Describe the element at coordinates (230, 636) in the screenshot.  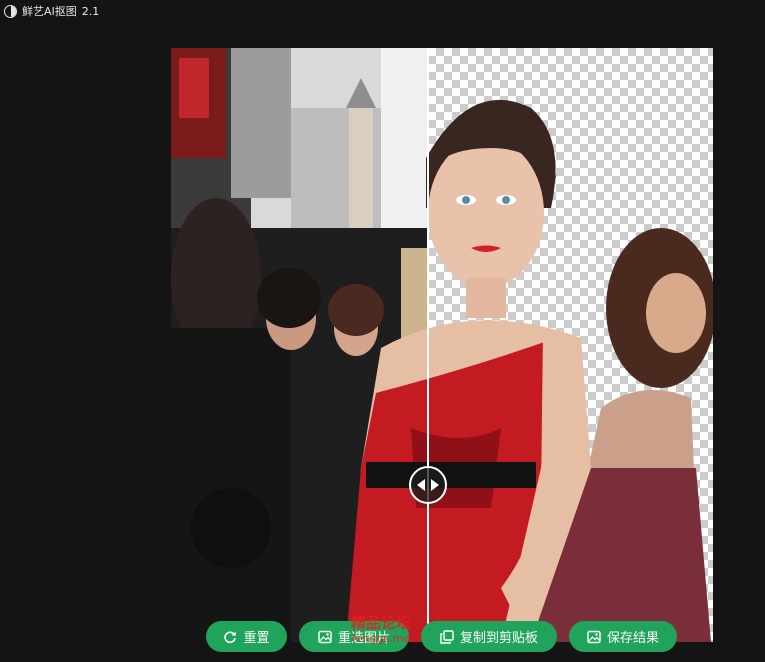
I see `refresh-icon` at that location.